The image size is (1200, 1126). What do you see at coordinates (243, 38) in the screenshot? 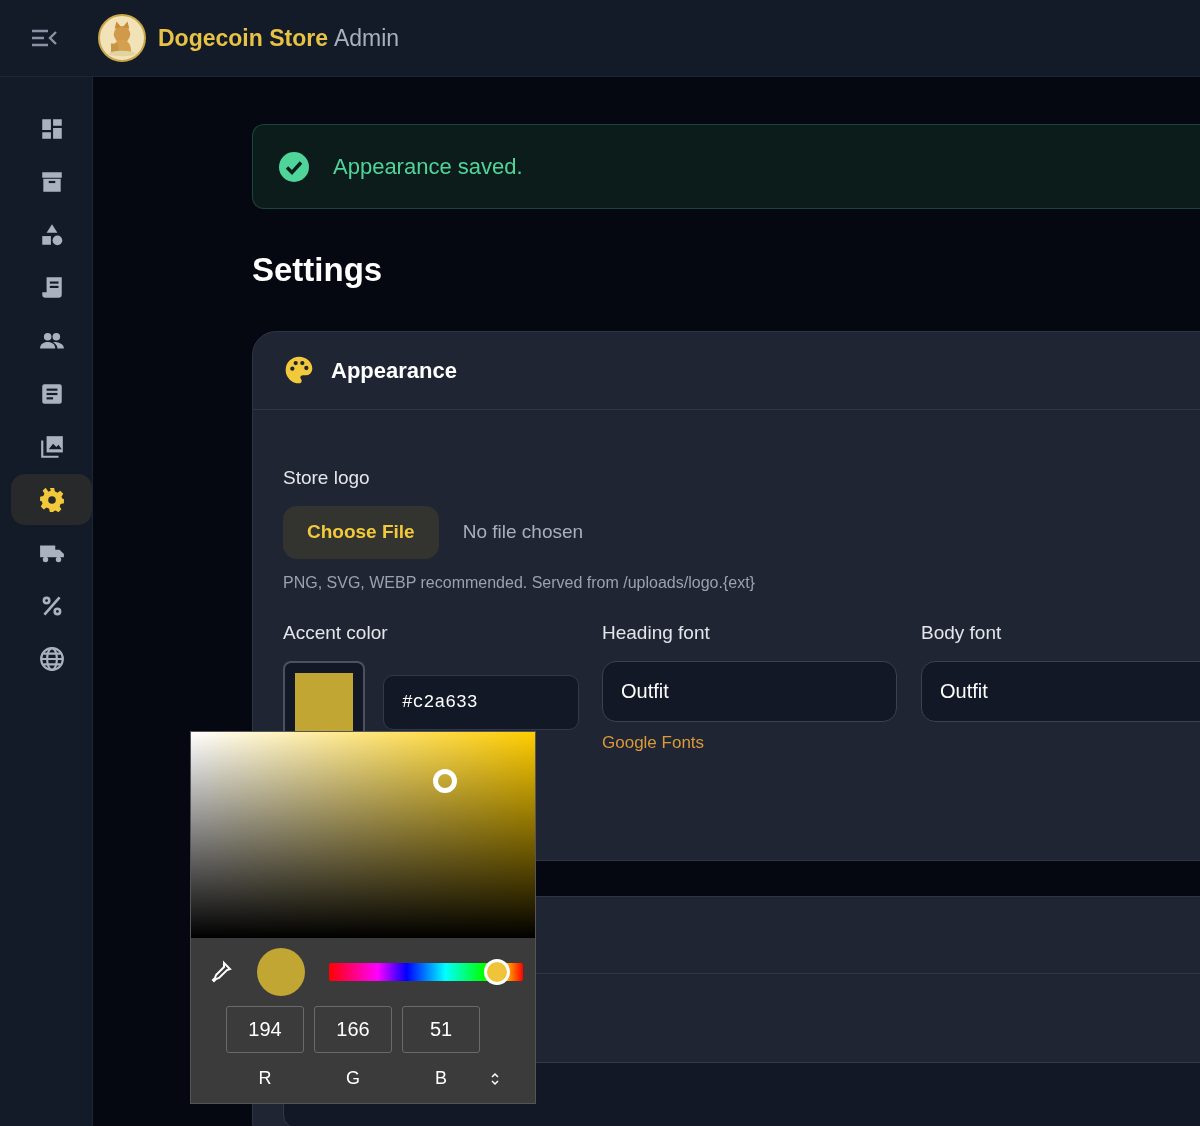
I see `brand-name: Dogecoin Store` at bounding box center [243, 38].